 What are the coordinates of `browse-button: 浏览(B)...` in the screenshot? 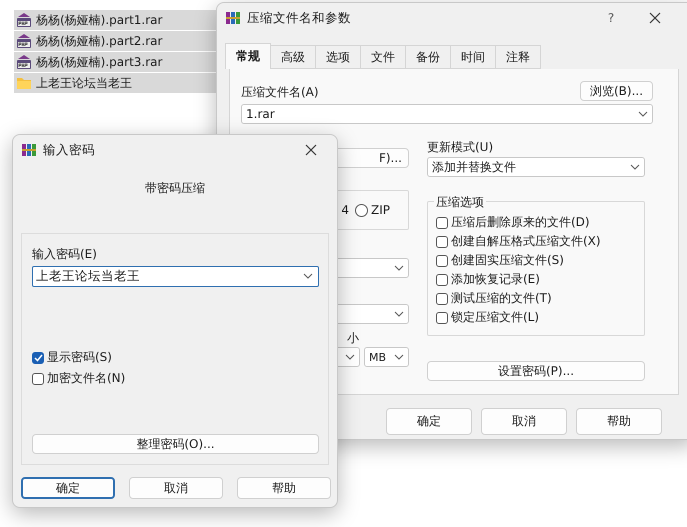 It's located at (616, 91).